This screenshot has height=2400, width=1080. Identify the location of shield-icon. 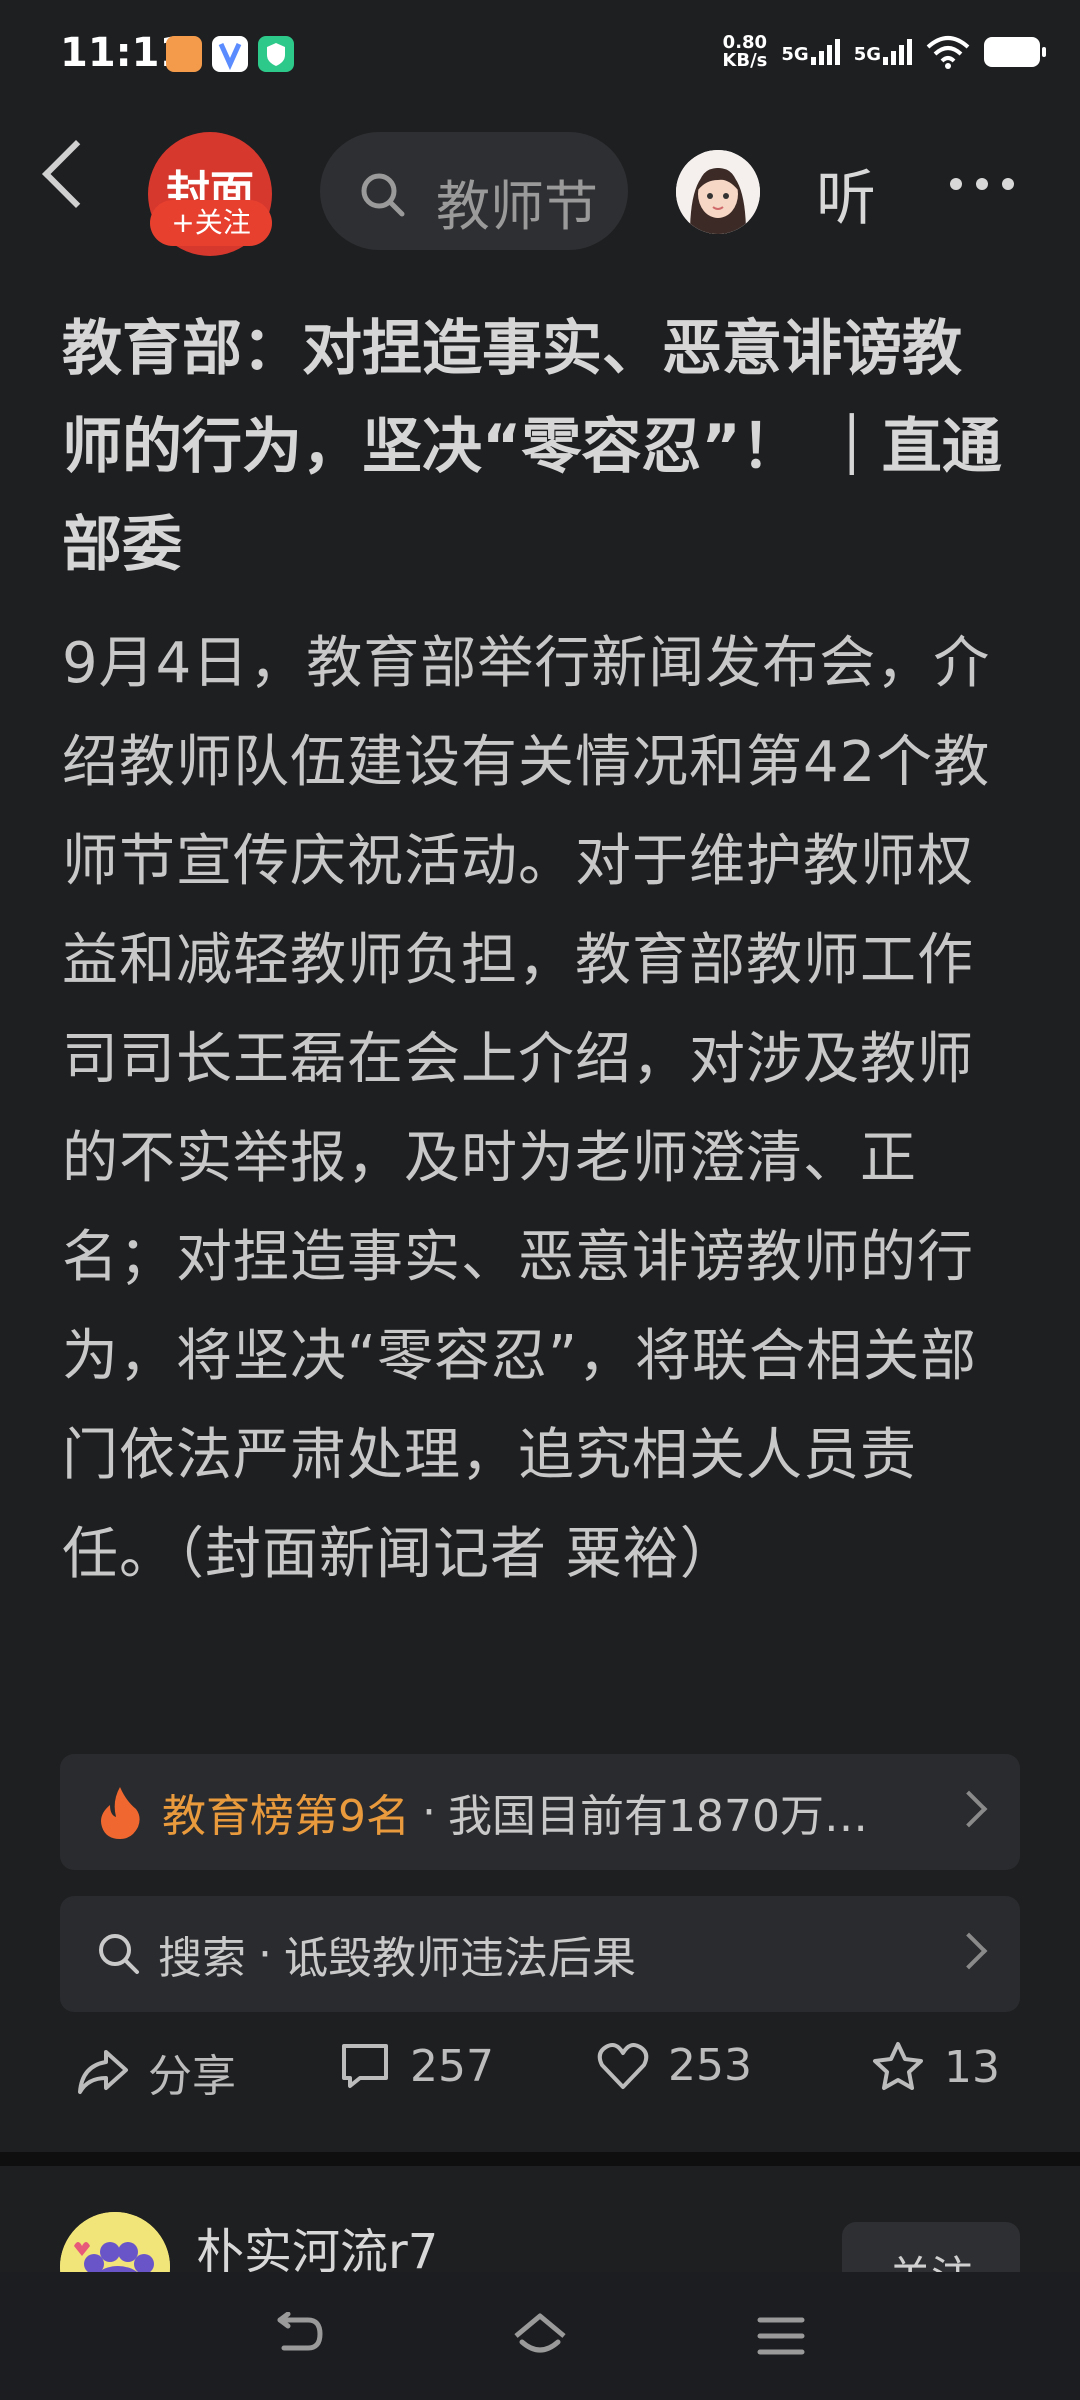
(276, 54).